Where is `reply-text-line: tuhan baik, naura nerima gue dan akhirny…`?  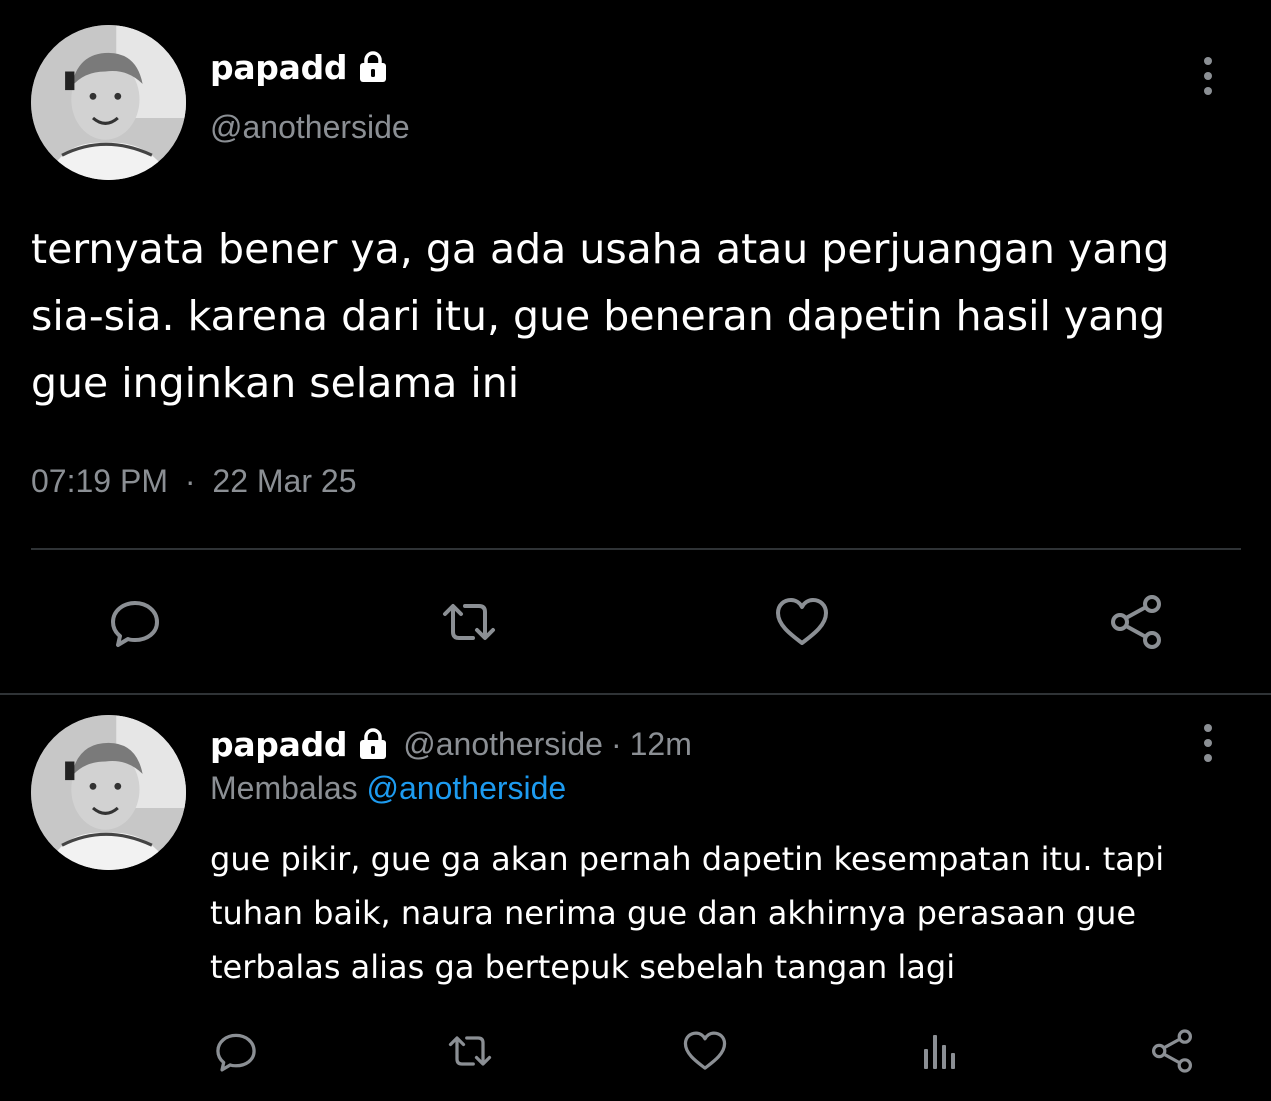 reply-text-line: tuhan baik, naura nerima gue dan akhirny… is located at coordinates (673, 913).